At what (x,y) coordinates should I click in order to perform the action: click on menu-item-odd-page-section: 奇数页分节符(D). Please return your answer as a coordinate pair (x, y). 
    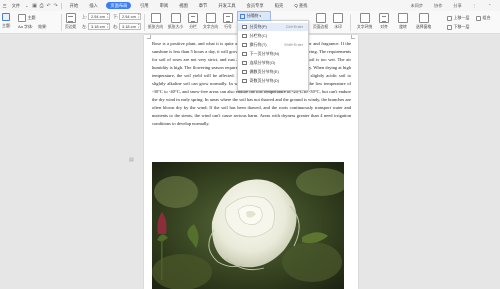
    Looking at the image, I should click on (273, 81).